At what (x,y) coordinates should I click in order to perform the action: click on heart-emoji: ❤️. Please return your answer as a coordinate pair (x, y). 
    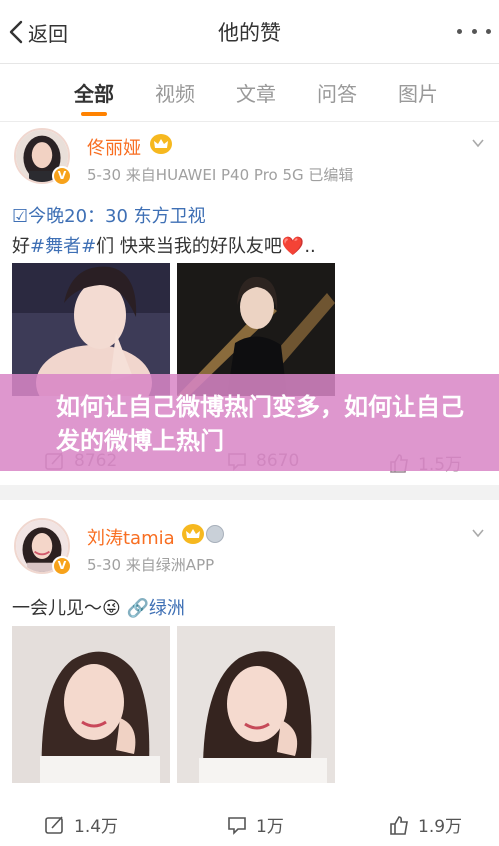
    Looking at the image, I should click on (293, 246).